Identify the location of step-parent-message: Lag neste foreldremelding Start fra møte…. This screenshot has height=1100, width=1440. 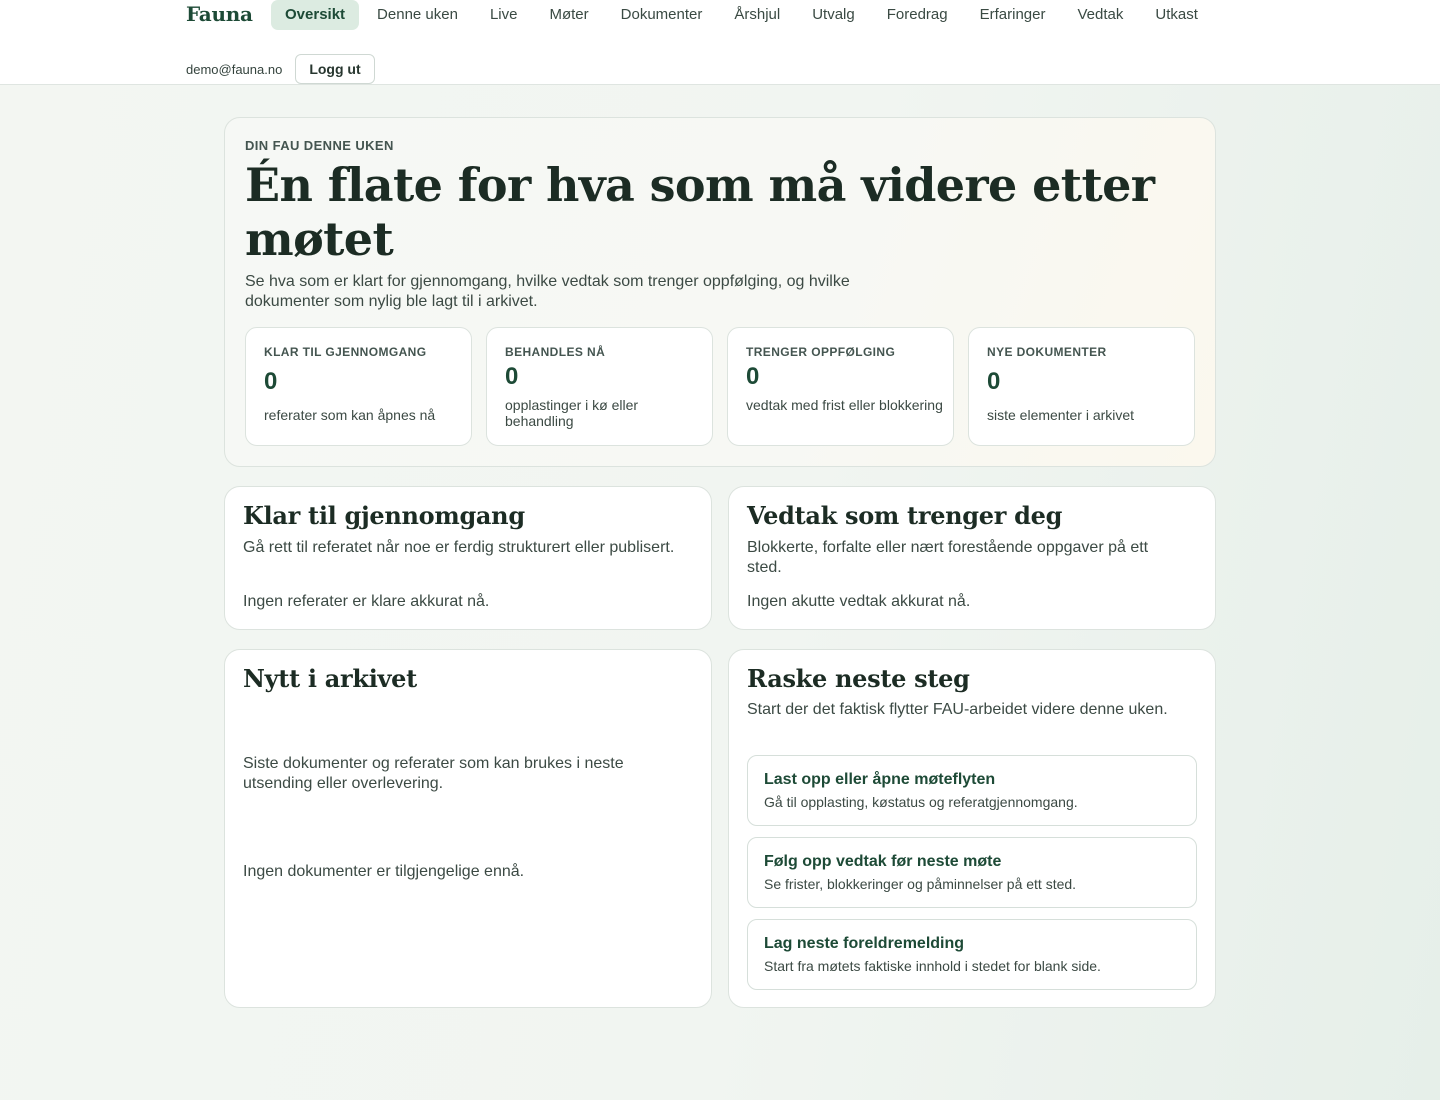
(972, 954).